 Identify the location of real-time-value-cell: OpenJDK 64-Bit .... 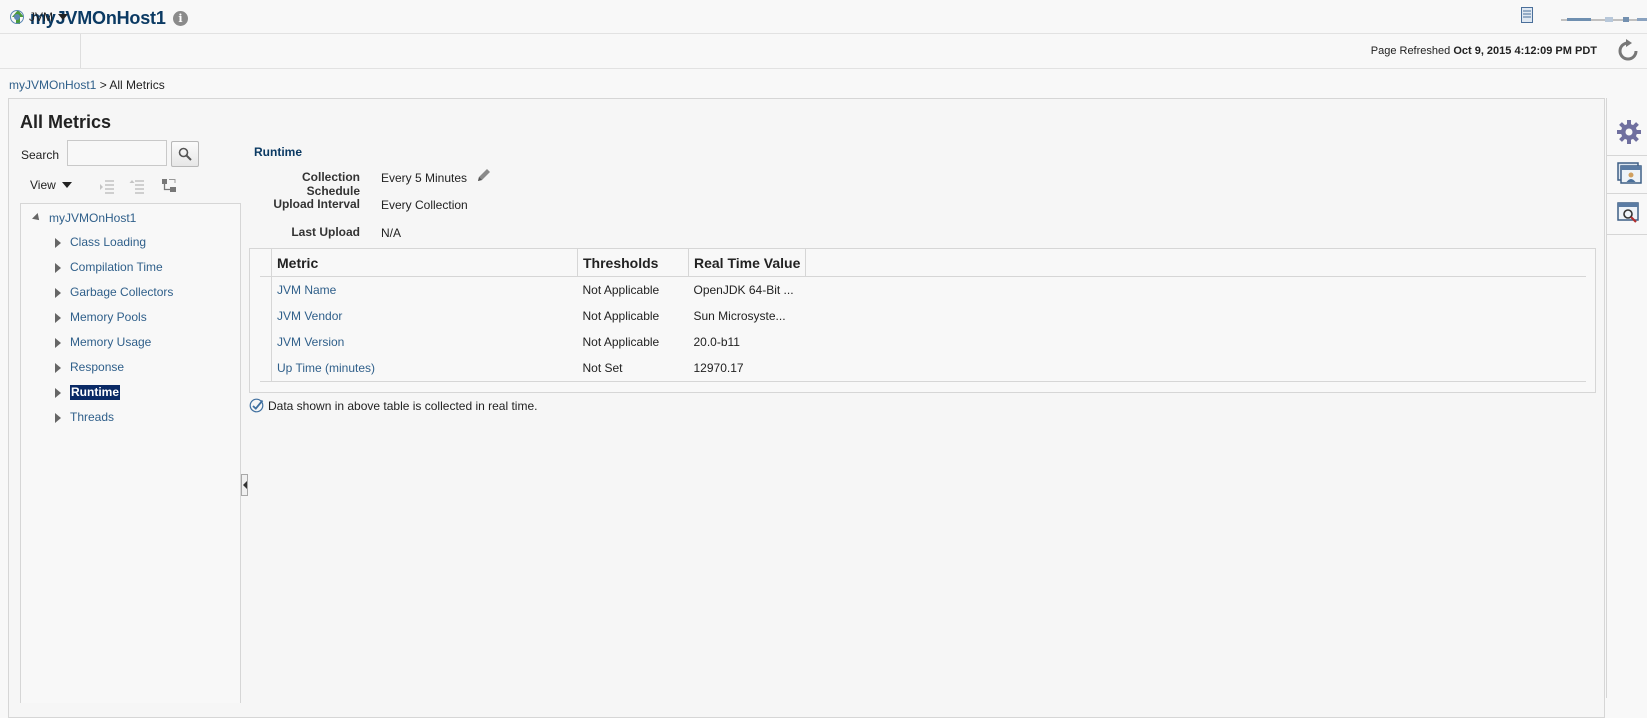
(743, 290).